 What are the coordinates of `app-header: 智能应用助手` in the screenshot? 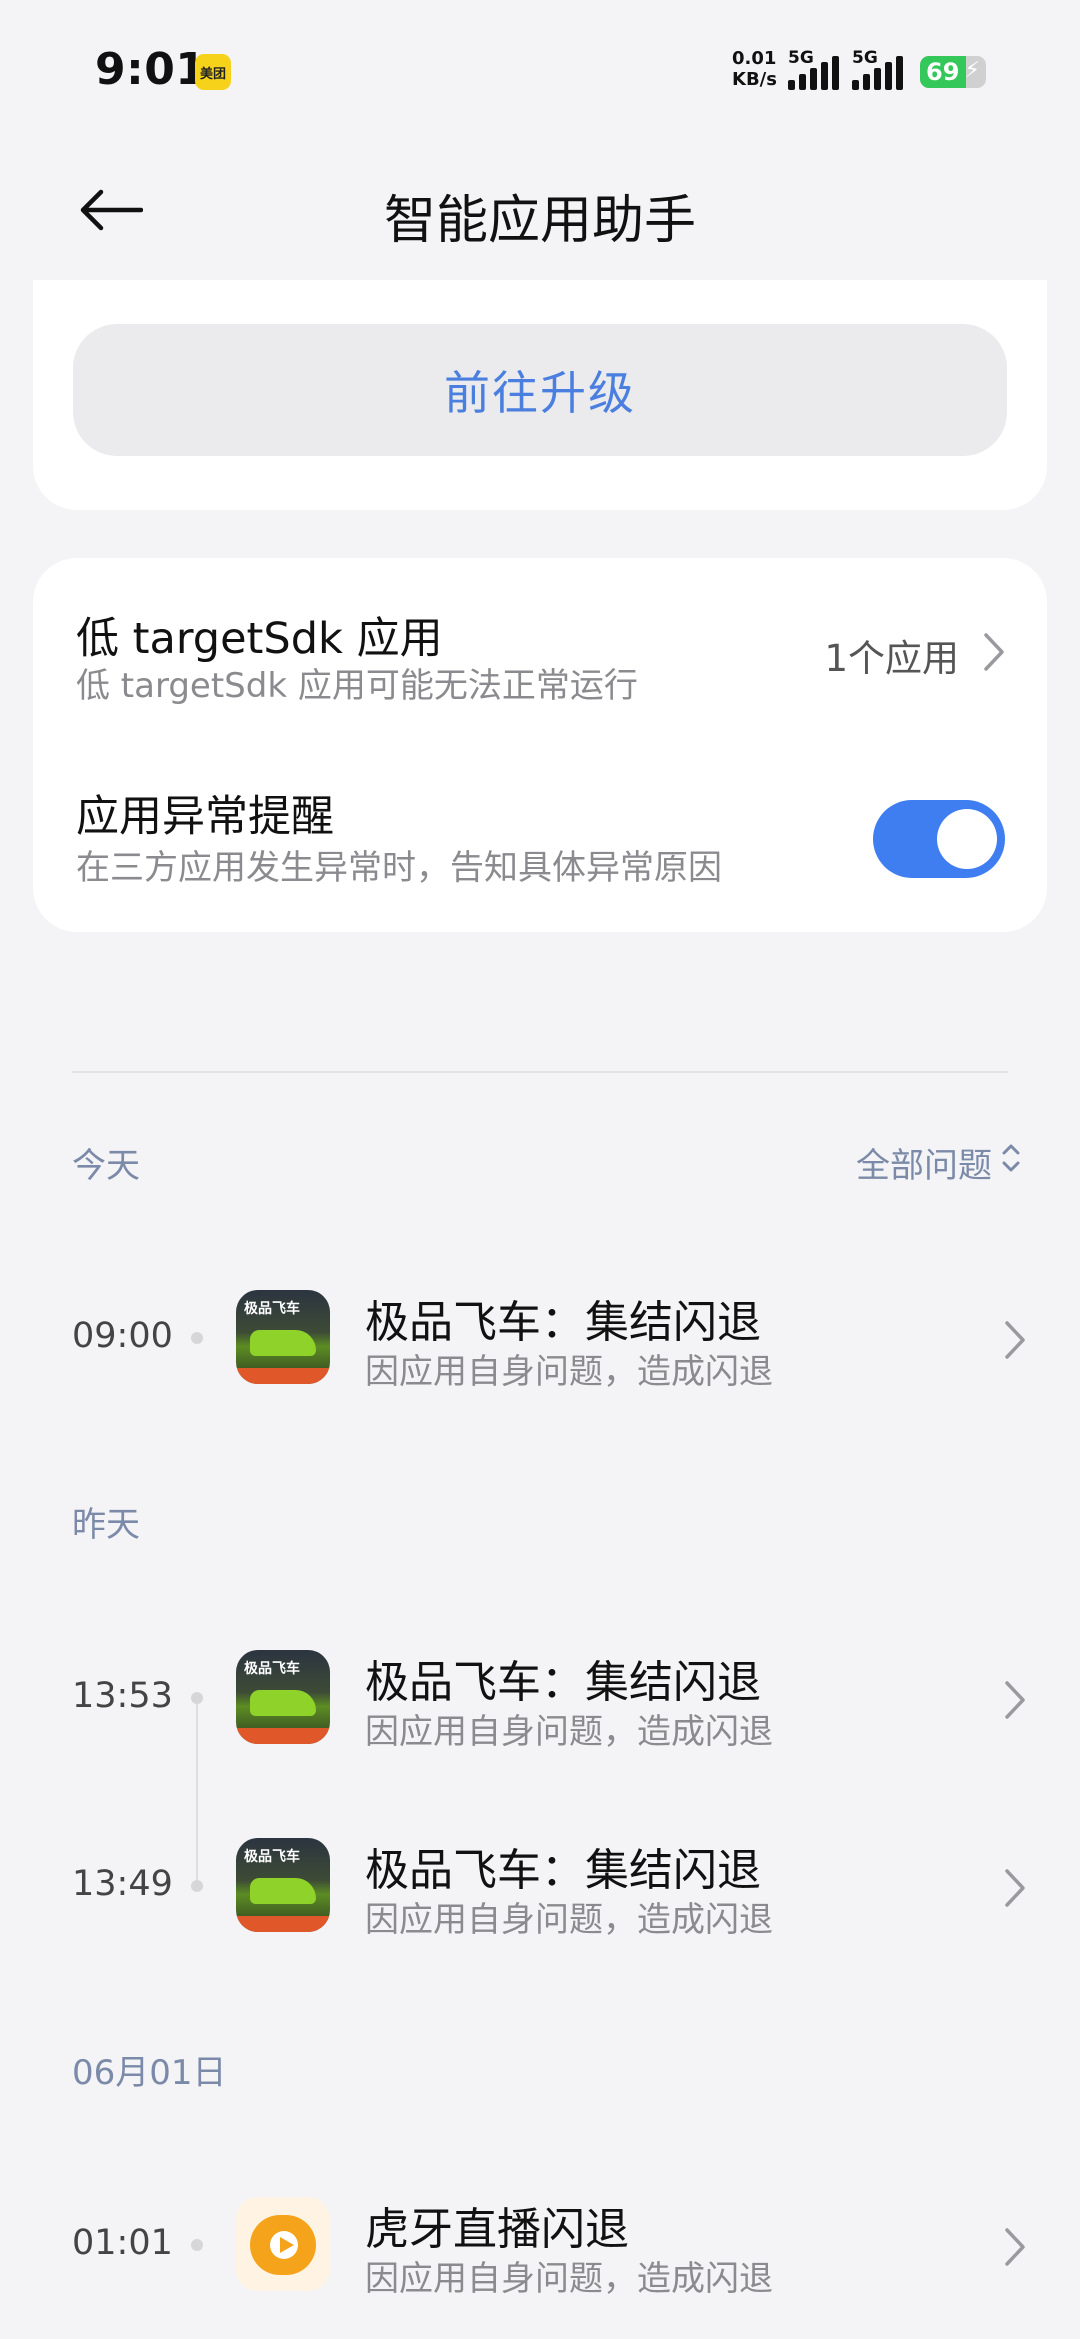 It's located at (540, 210).